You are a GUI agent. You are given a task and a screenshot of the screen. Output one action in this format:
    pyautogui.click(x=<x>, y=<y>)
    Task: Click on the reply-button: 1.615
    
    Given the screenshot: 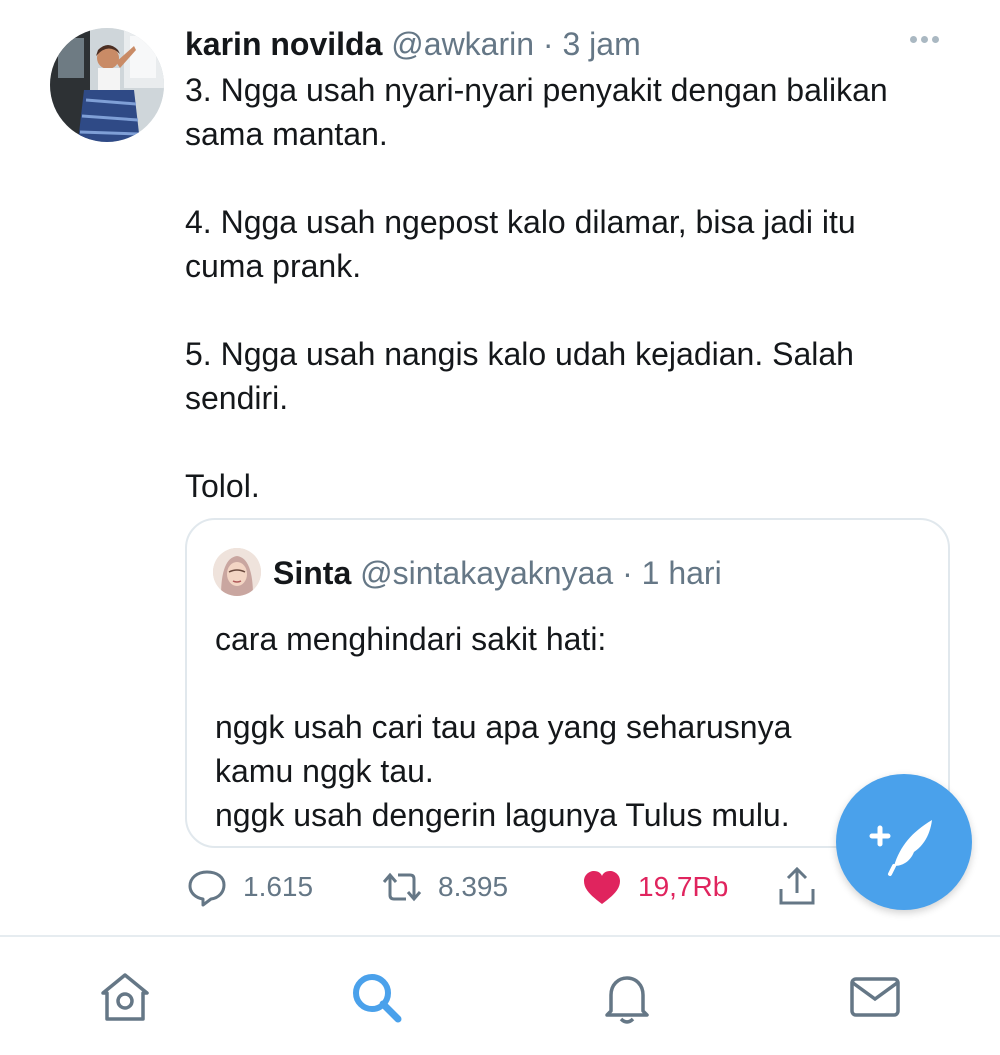 What is the action you would take?
    pyautogui.click(x=249, y=887)
    